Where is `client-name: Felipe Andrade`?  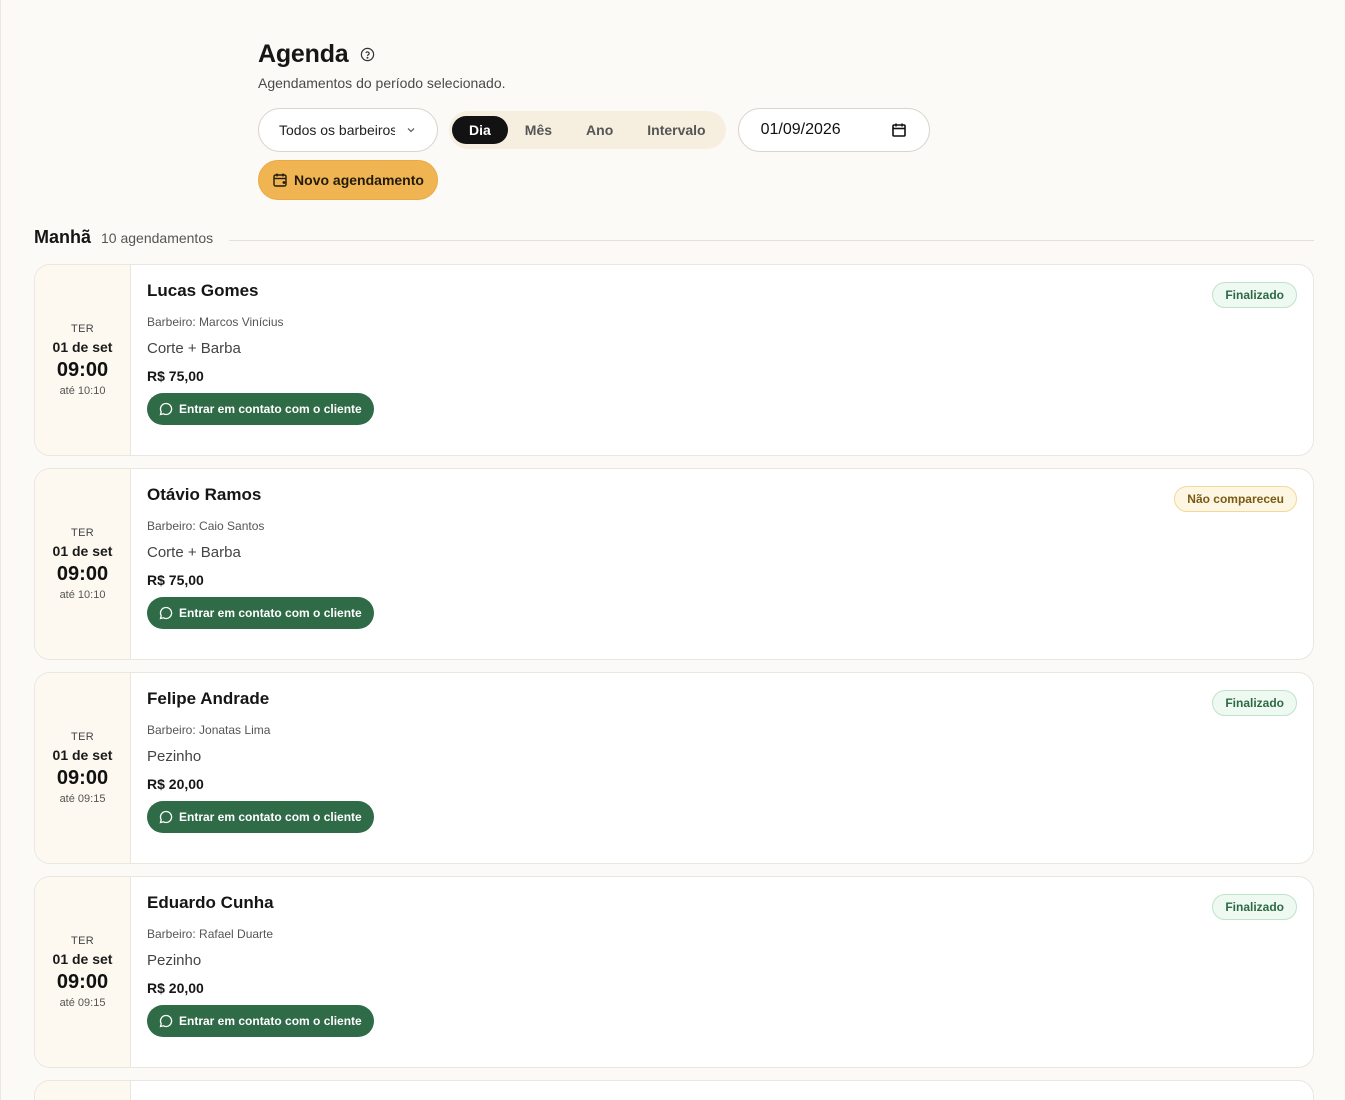
client-name: Felipe Andrade is located at coordinates (208, 698).